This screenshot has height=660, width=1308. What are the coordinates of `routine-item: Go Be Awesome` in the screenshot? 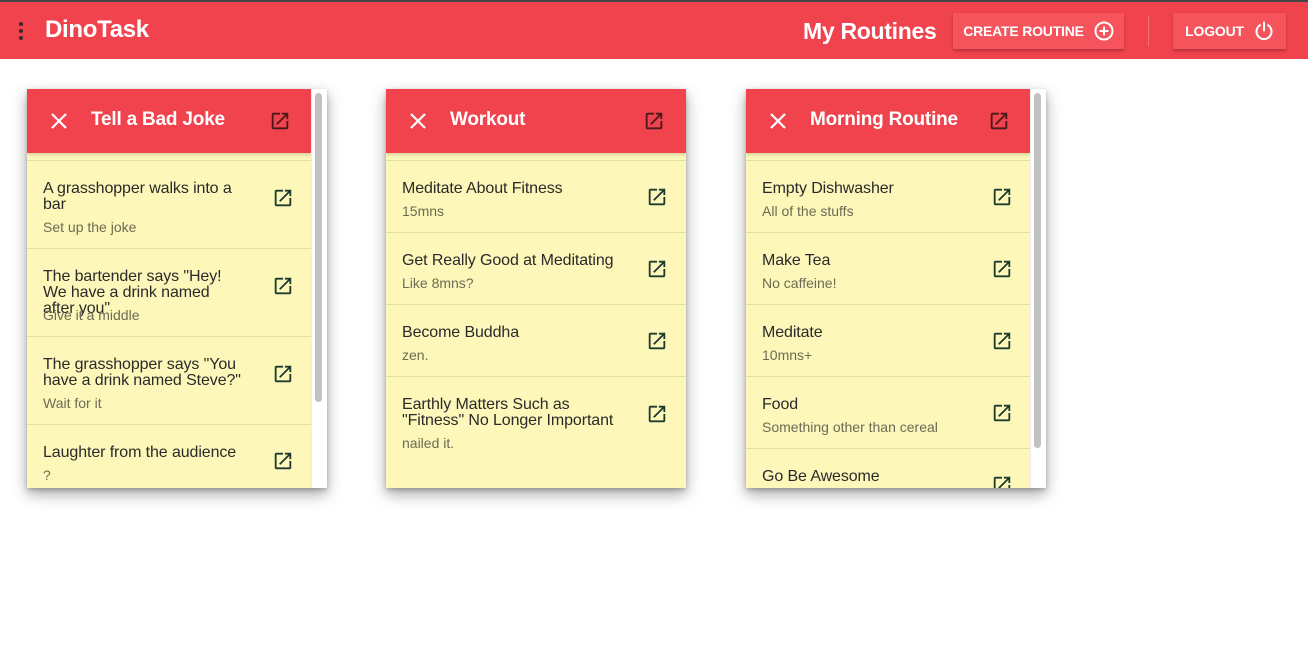 It's located at (888, 468).